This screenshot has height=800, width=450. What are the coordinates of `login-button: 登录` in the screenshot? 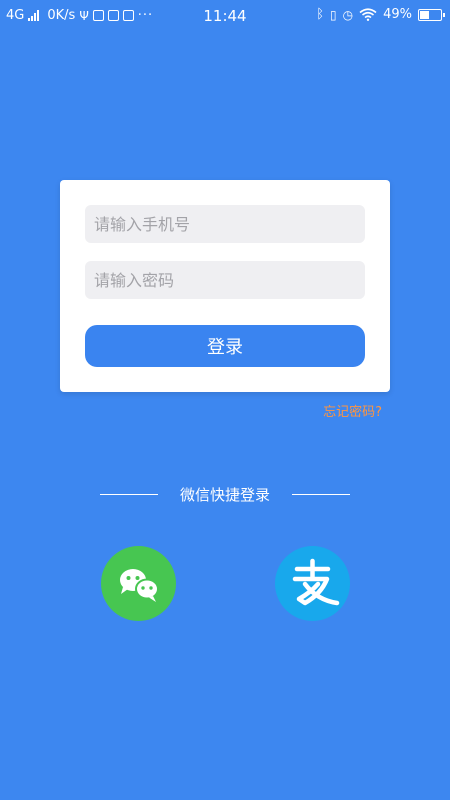 It's located at (225, 346).